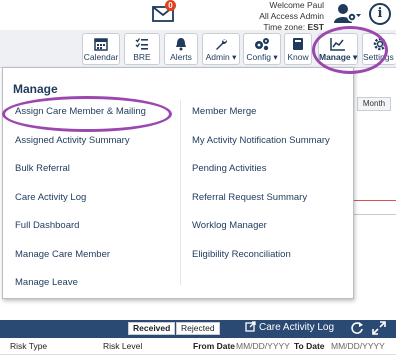 The height and width of the screenshot is (355, 396). I want to click on info-icon: i, so click(380, 14).